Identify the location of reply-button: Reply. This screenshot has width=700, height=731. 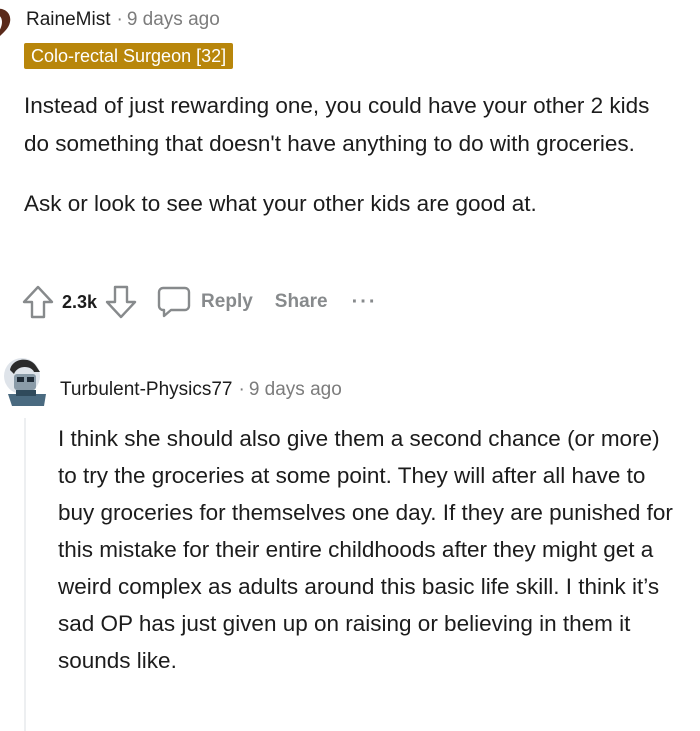
(205, 302).